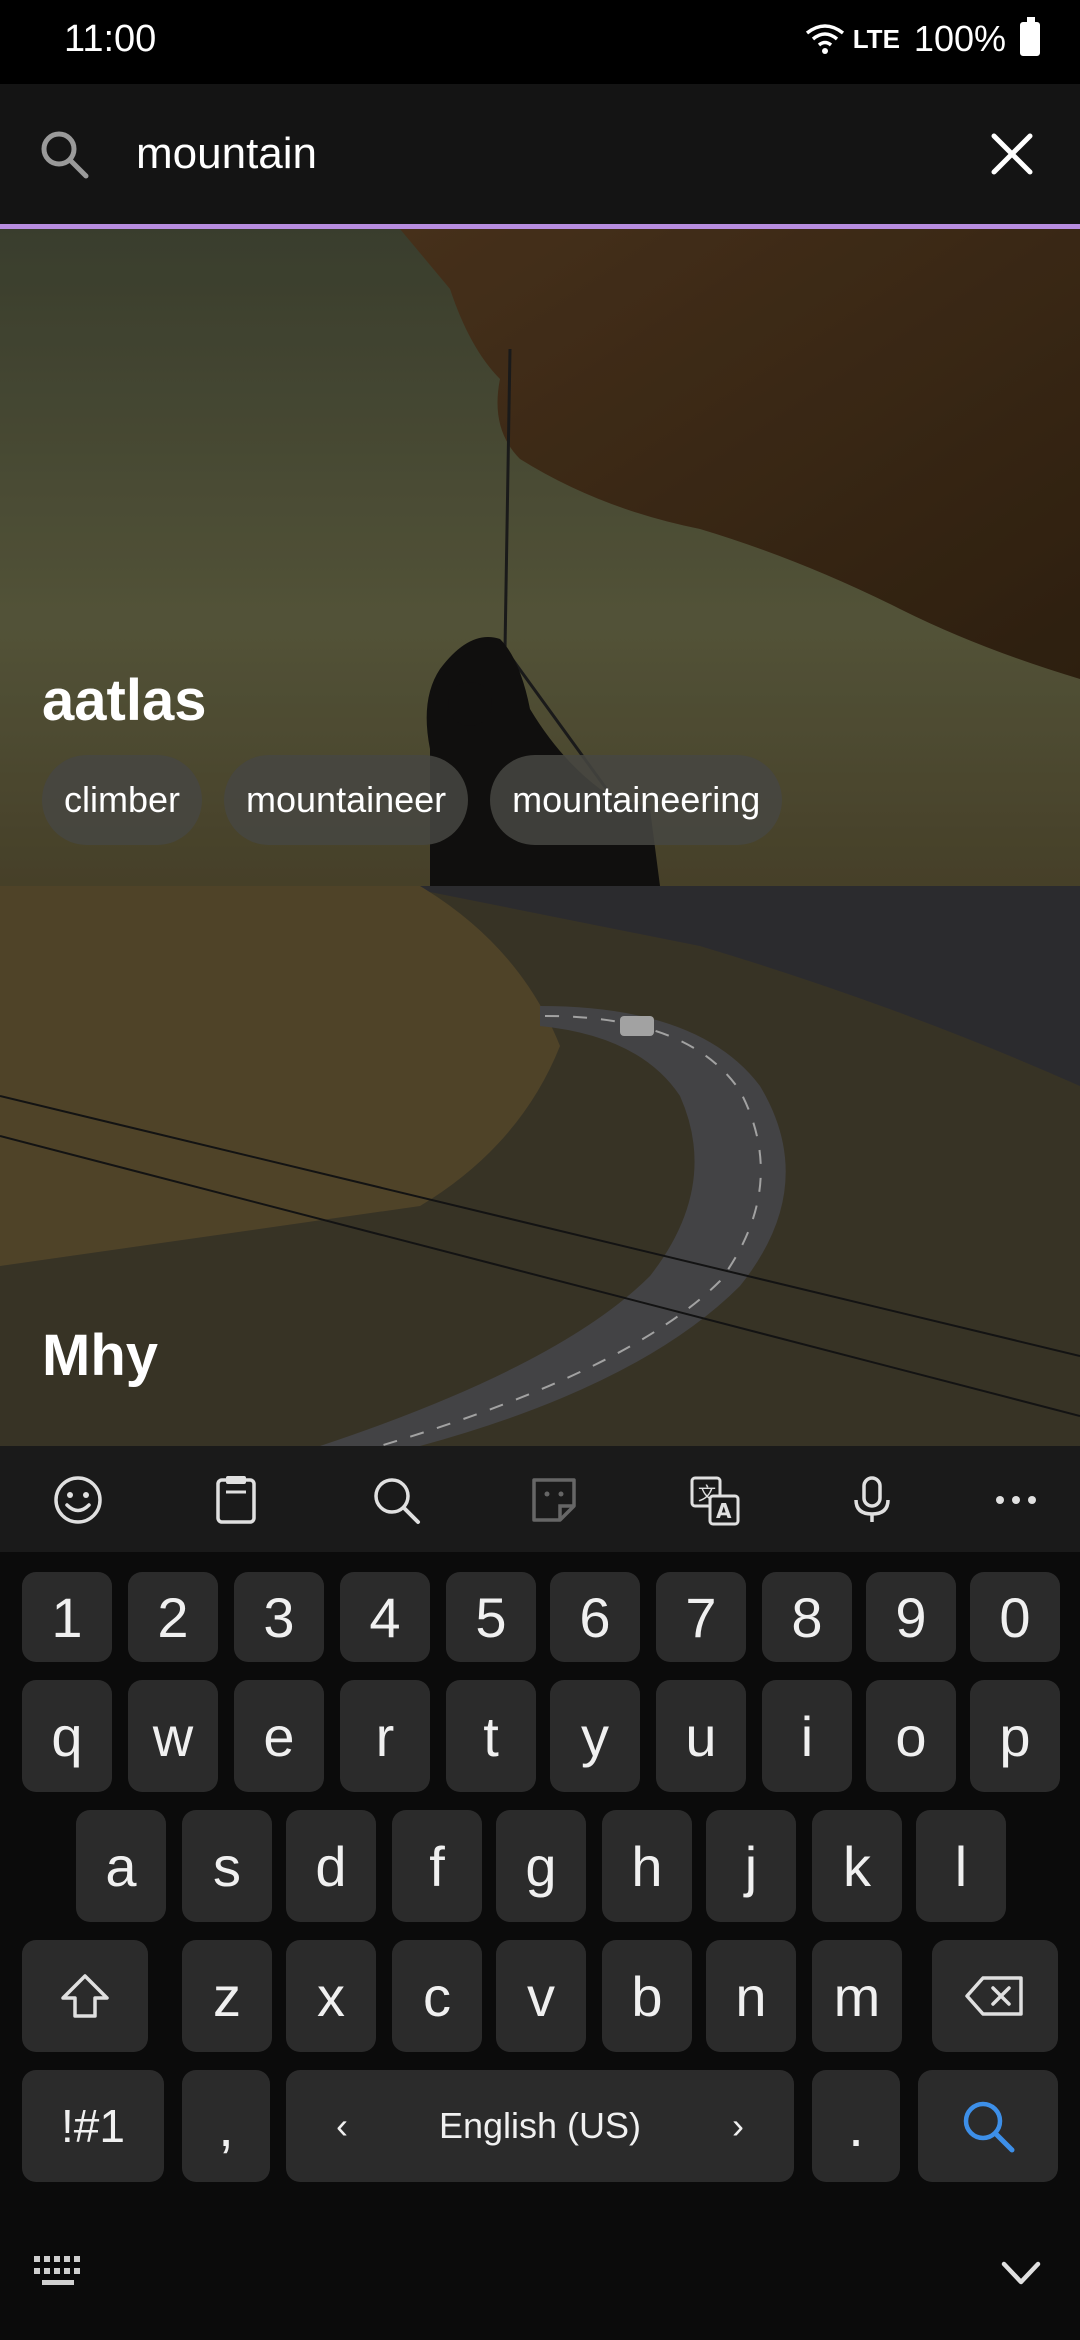 The image size is (1080, 2340). I want to click on key-f: f, so click(437, 1866).